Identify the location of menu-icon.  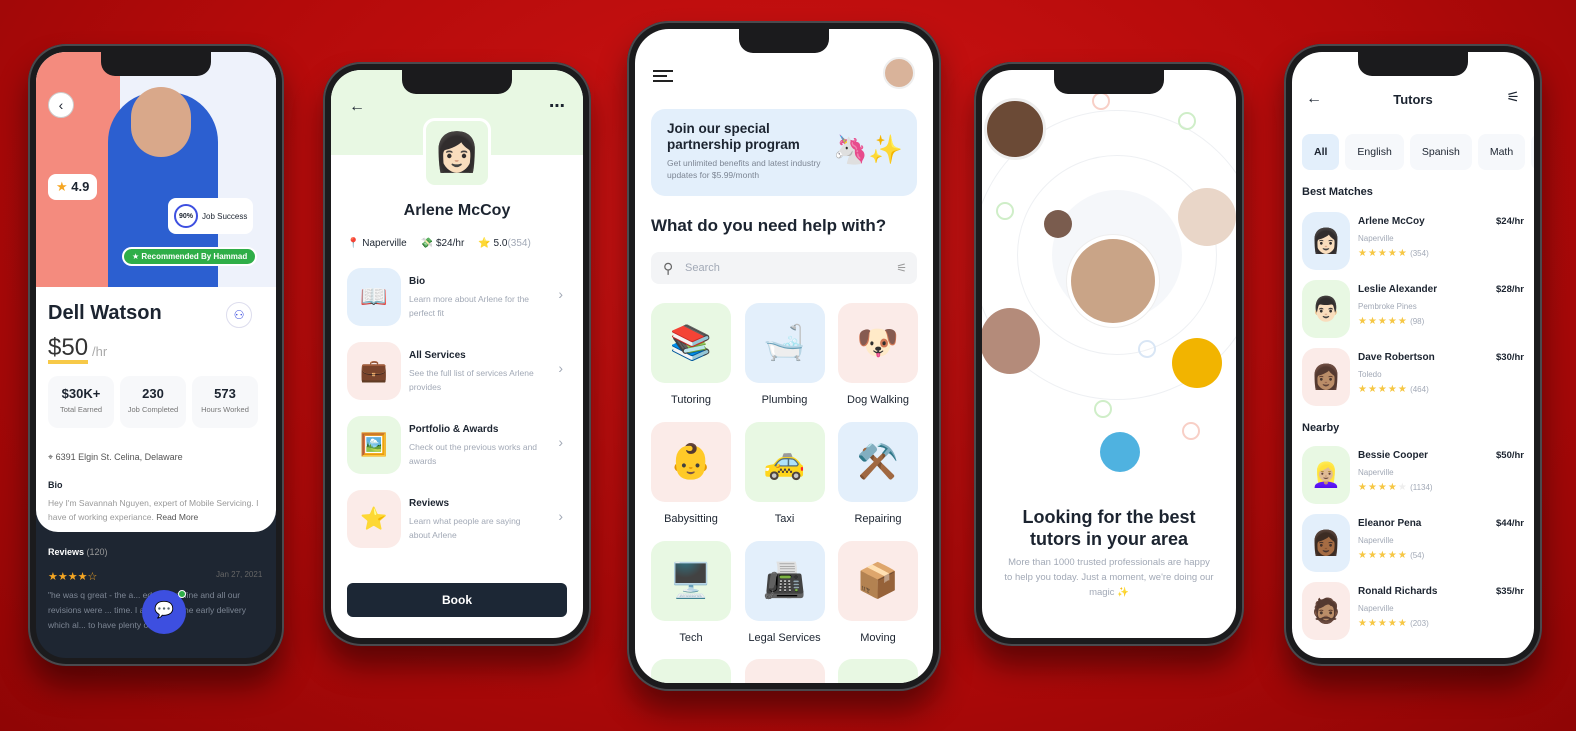
(664, 76).